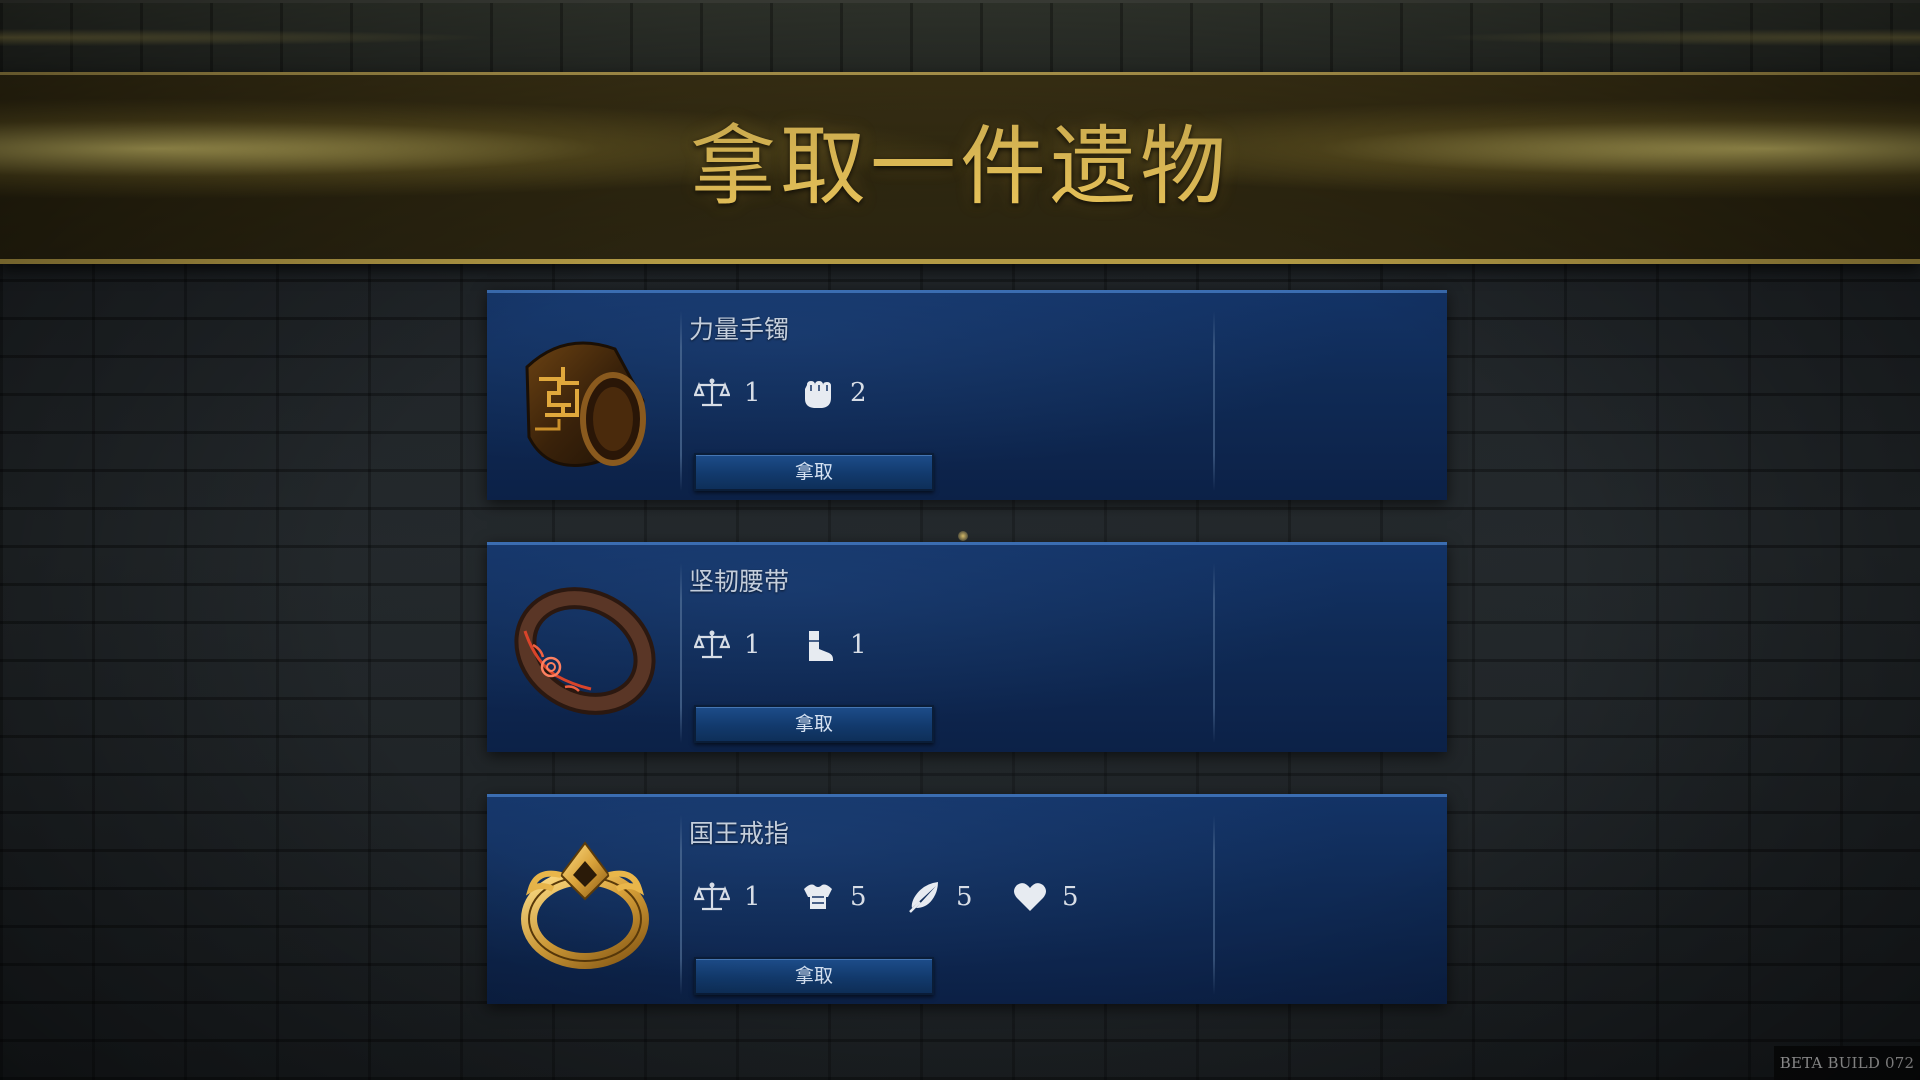  I want to click on sparkle, so click(963, 536).